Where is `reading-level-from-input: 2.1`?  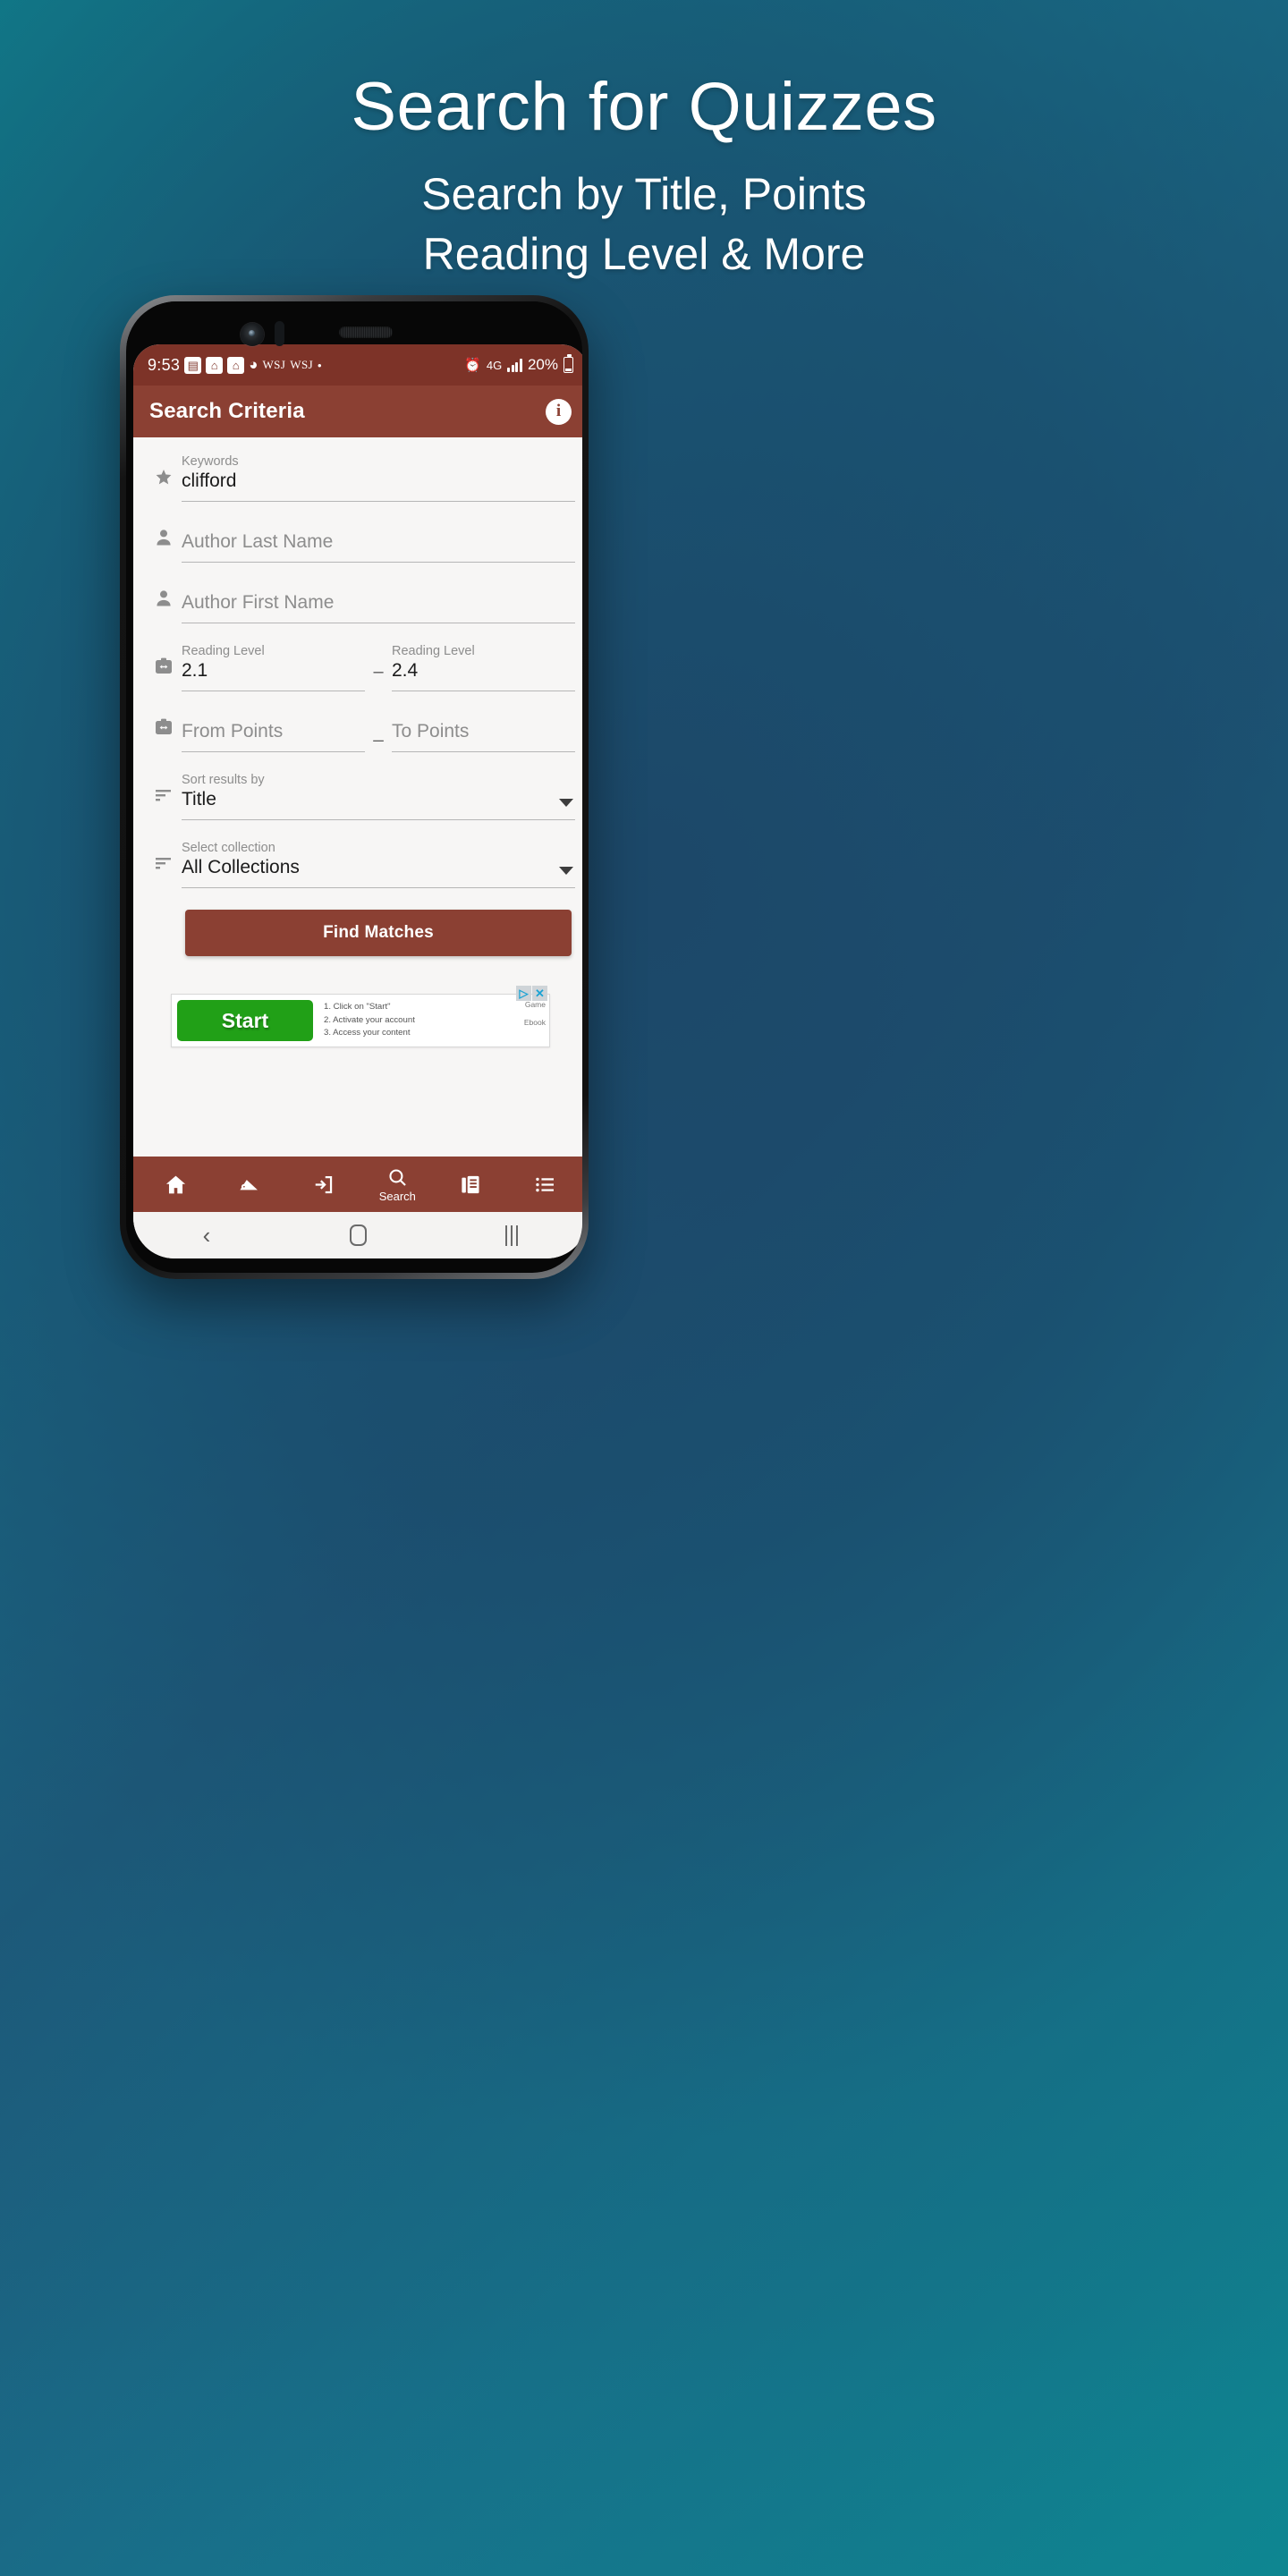 reading-level-from-input: 2.1 is located at coordinates (273, 675).